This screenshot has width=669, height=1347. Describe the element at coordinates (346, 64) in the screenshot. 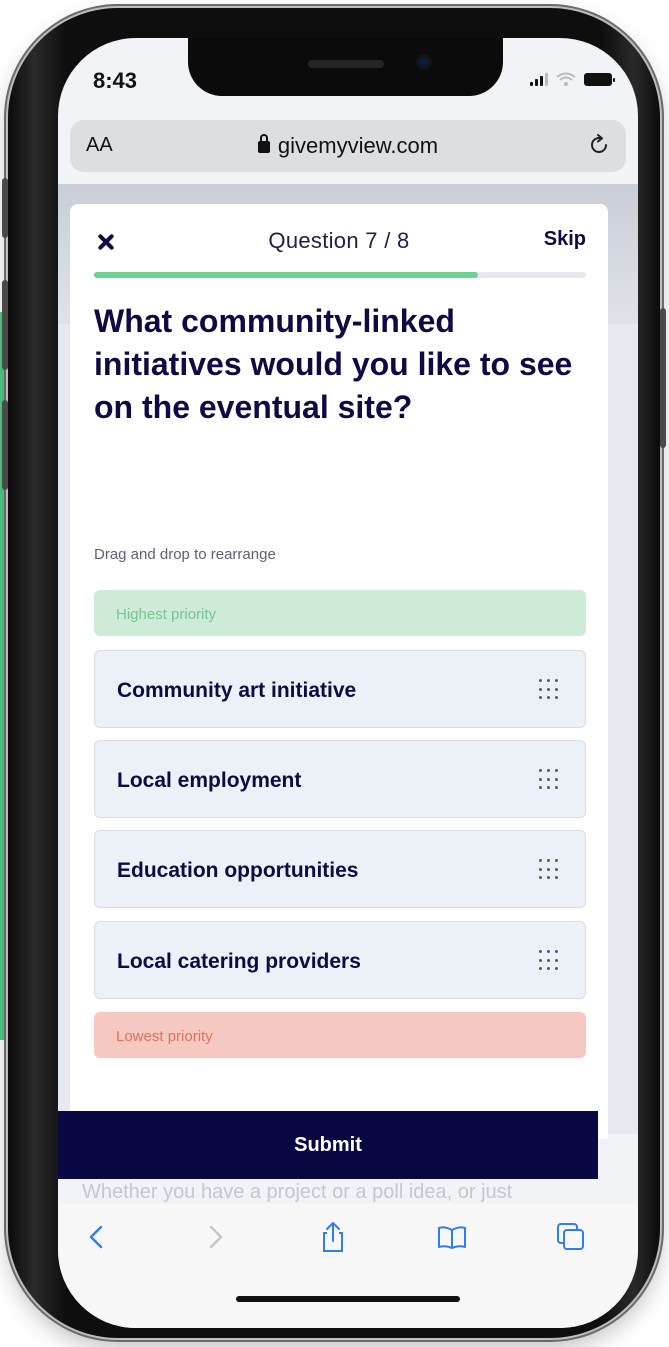

I see `speaker-grille` at that location.